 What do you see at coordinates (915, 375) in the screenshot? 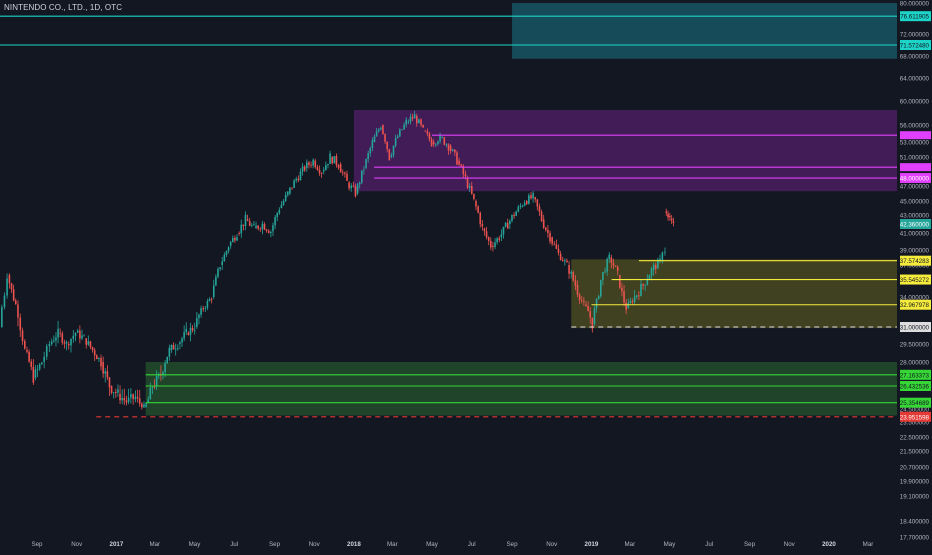
I see `level-price-tag: 27.163373` at bounding box center [915, 375].